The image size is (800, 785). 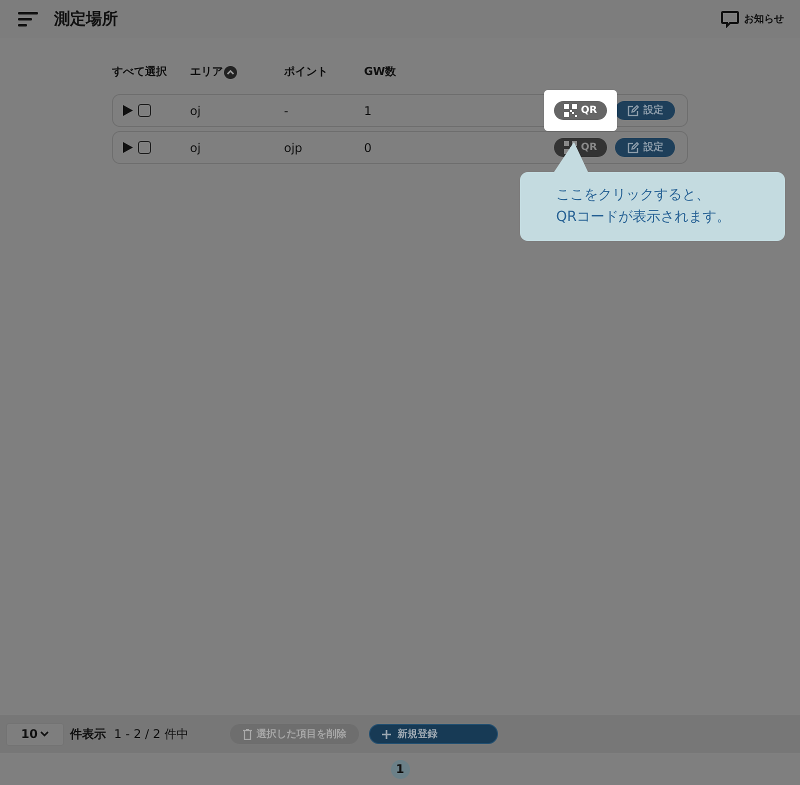 What do you see at coordinates (306, 72) in the screenshot?
I see `column-header: ポイント` at bounding box center [306, 72].